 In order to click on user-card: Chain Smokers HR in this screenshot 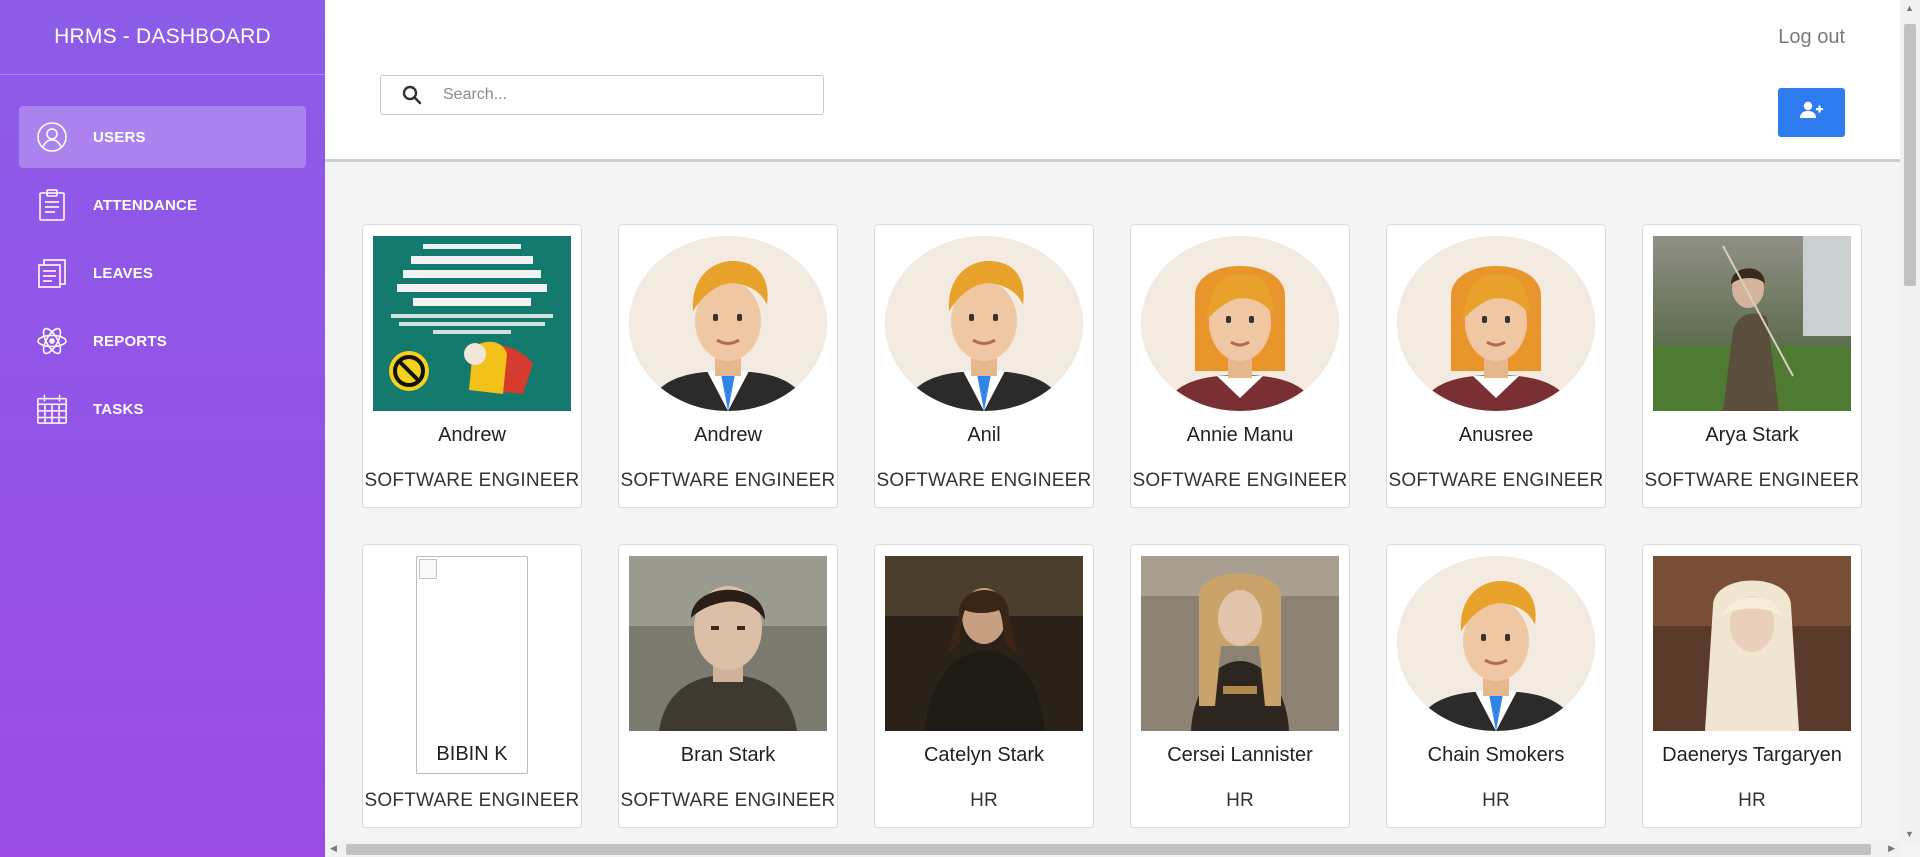, I will do `click(1496, 686)`.